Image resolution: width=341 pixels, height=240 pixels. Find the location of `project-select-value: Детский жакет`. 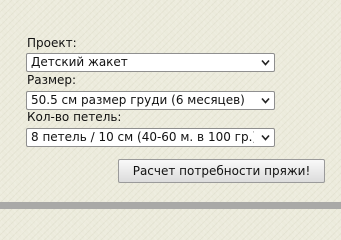

project-select-value: Детский жакет is located at coordinates (79, 62).